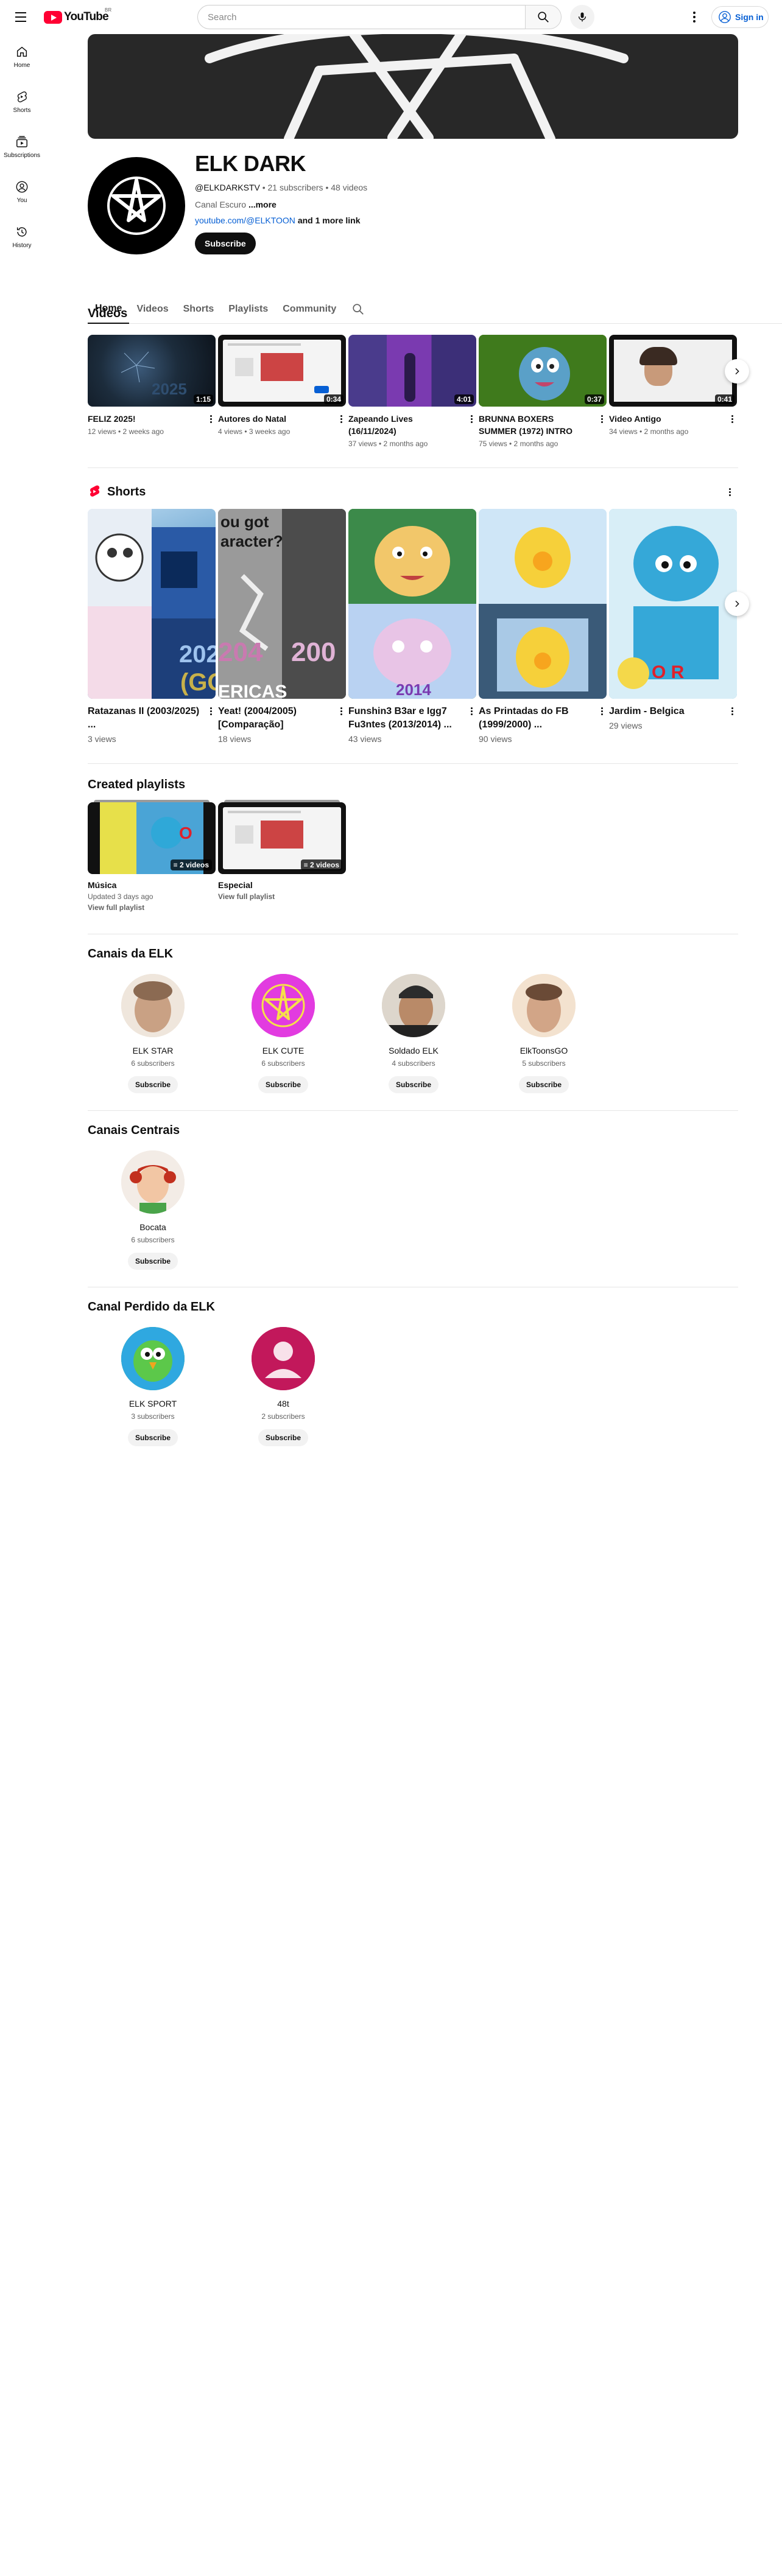  I want to click on playlist-card: ≡ 2 videos Especial View full playlist, so click(282, 856).